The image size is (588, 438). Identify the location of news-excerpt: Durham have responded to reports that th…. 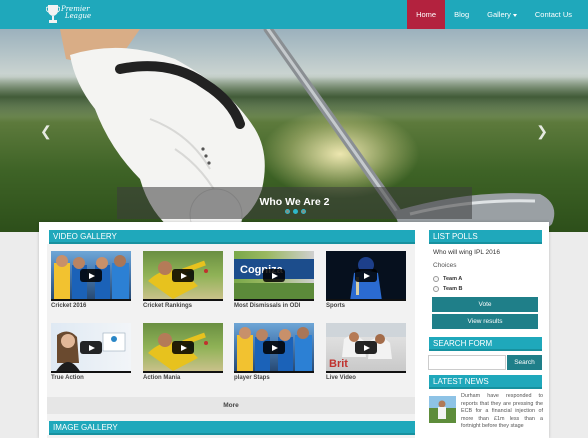
(502, 412).